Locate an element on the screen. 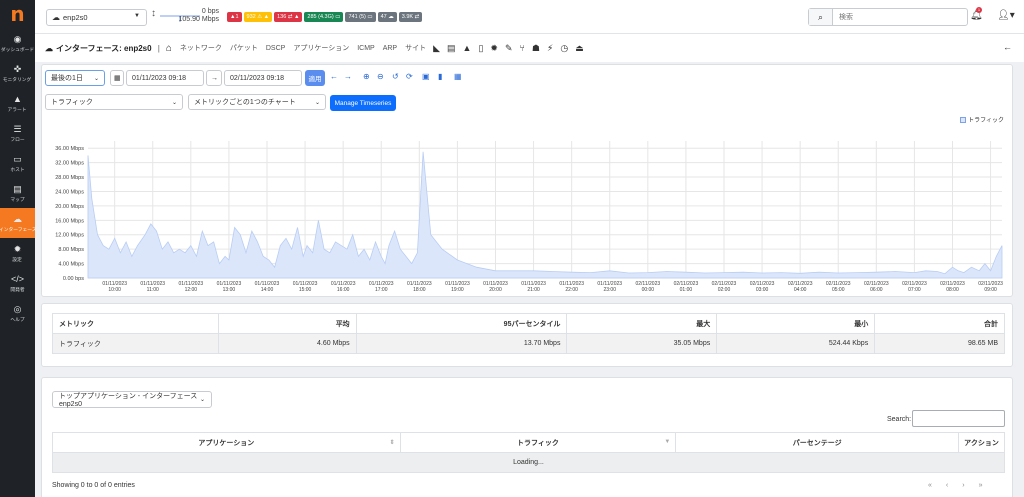 Image resolution: width=1024 pixels, height=497 pixels. refresh-icon: ⟳ is located at coordinates (409, 76).